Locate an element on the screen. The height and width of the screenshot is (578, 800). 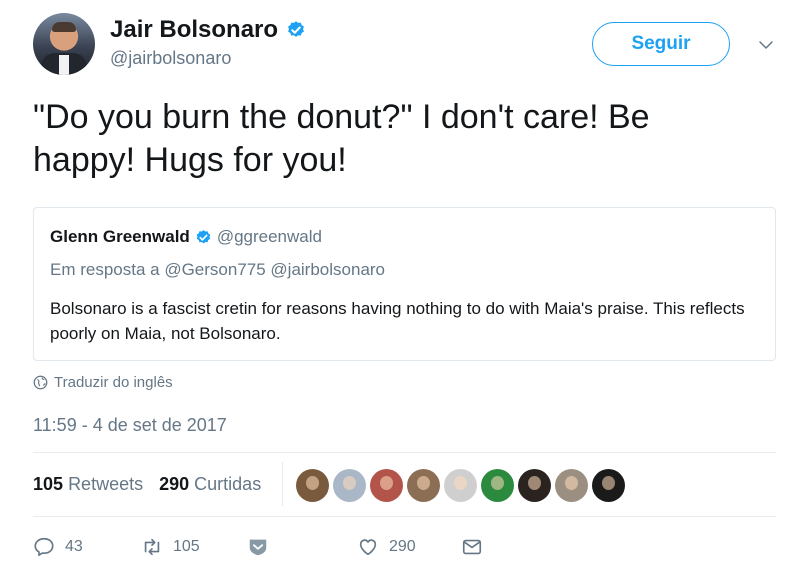
divider-bottom is located at coordinates (404, 516).